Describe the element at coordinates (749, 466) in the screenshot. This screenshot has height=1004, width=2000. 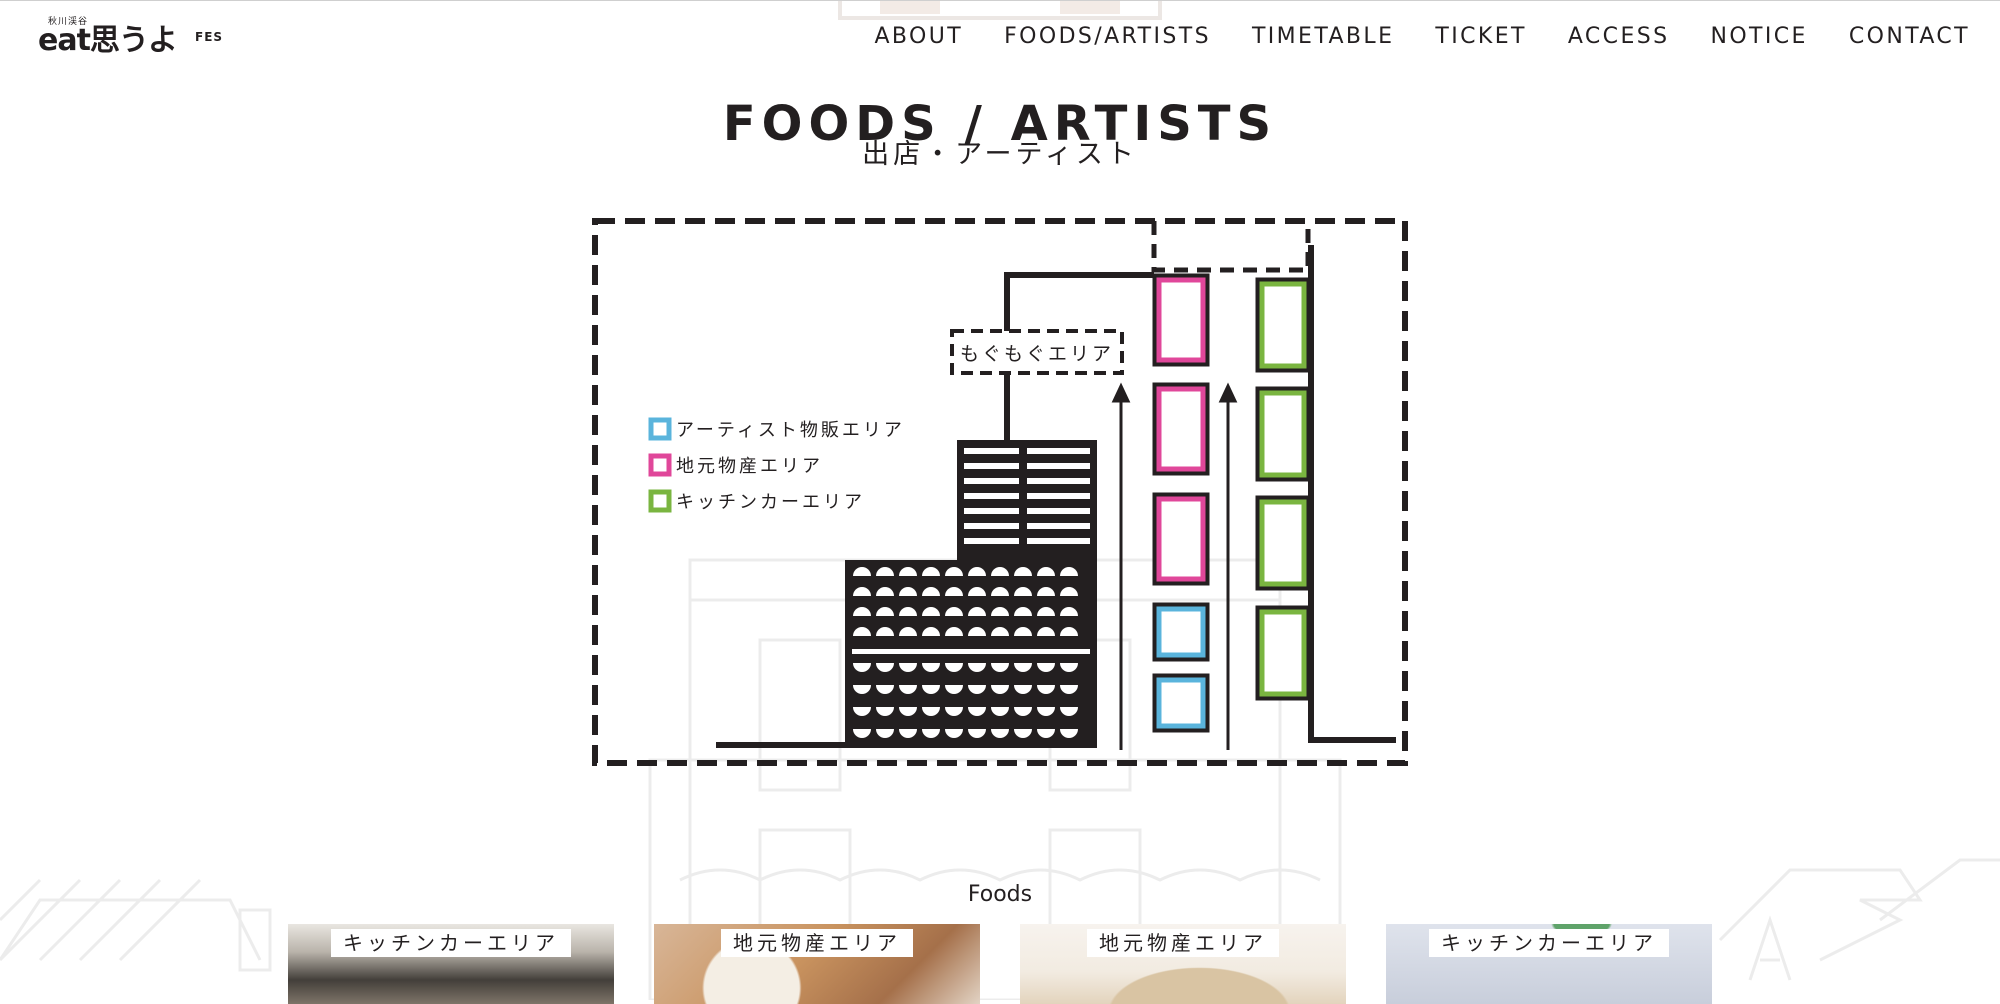
I see `legend-label-local-products: 地元物産エリア` at that location.